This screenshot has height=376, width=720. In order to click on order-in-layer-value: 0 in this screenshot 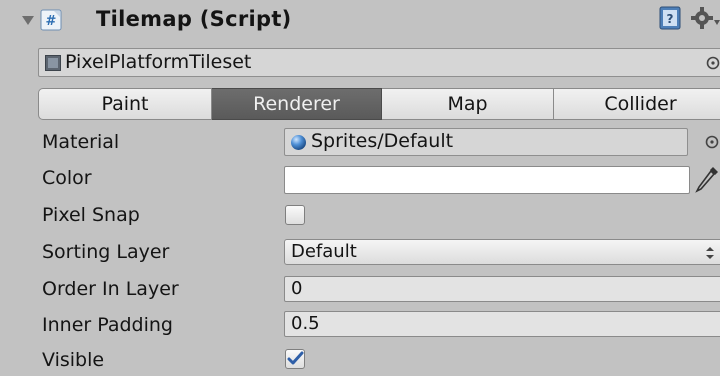, I will do `click(297, 288)`.